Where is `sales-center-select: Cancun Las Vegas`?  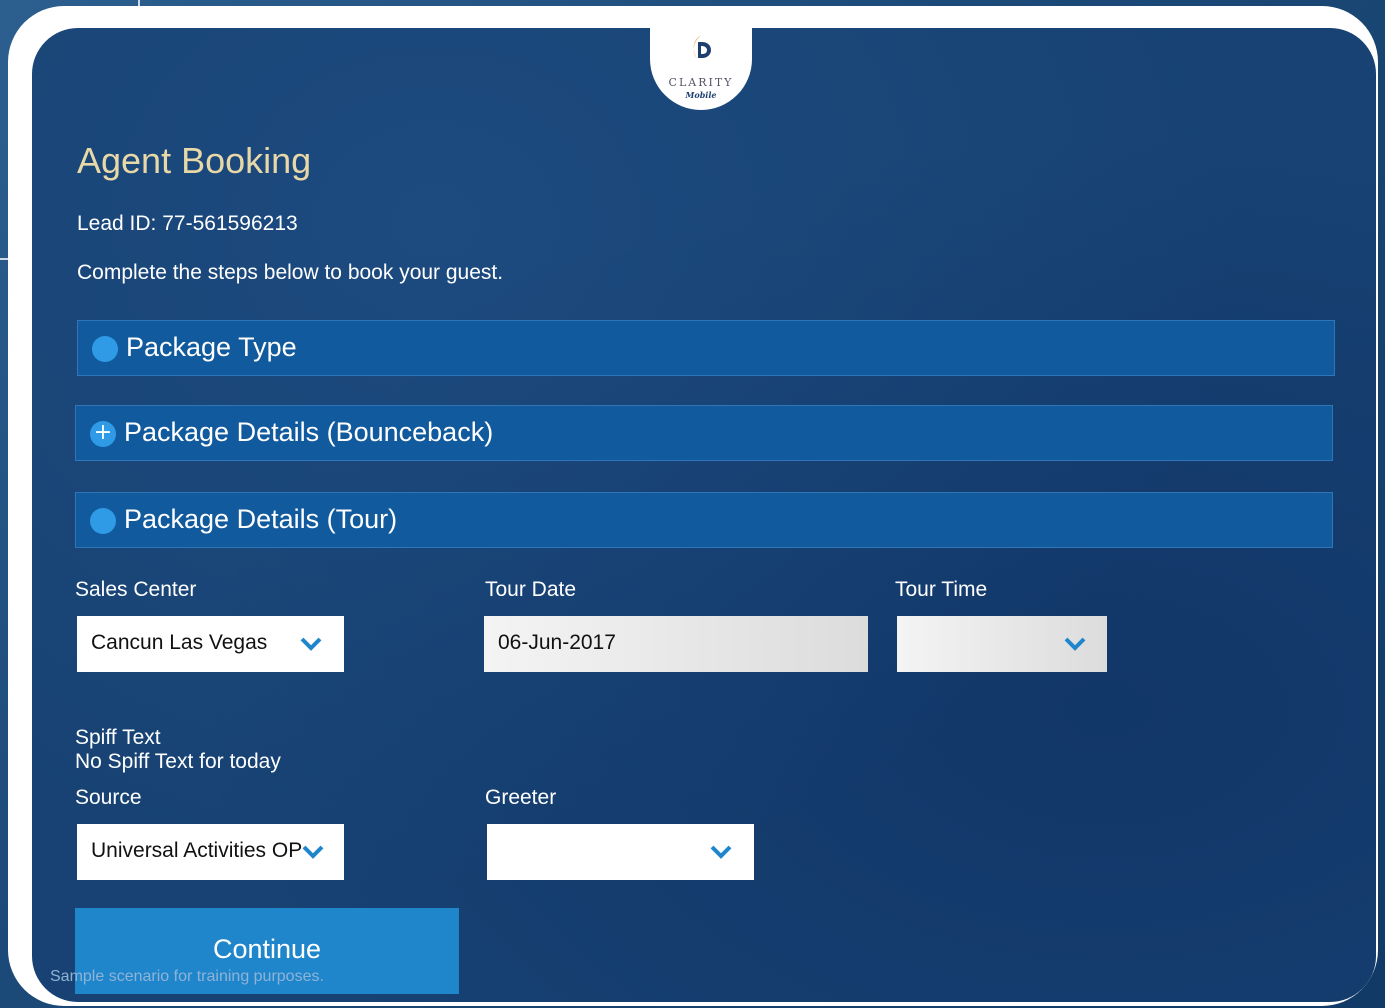
sales-center-select: Cancun Las Vegas is located at coordinates (210, 644).